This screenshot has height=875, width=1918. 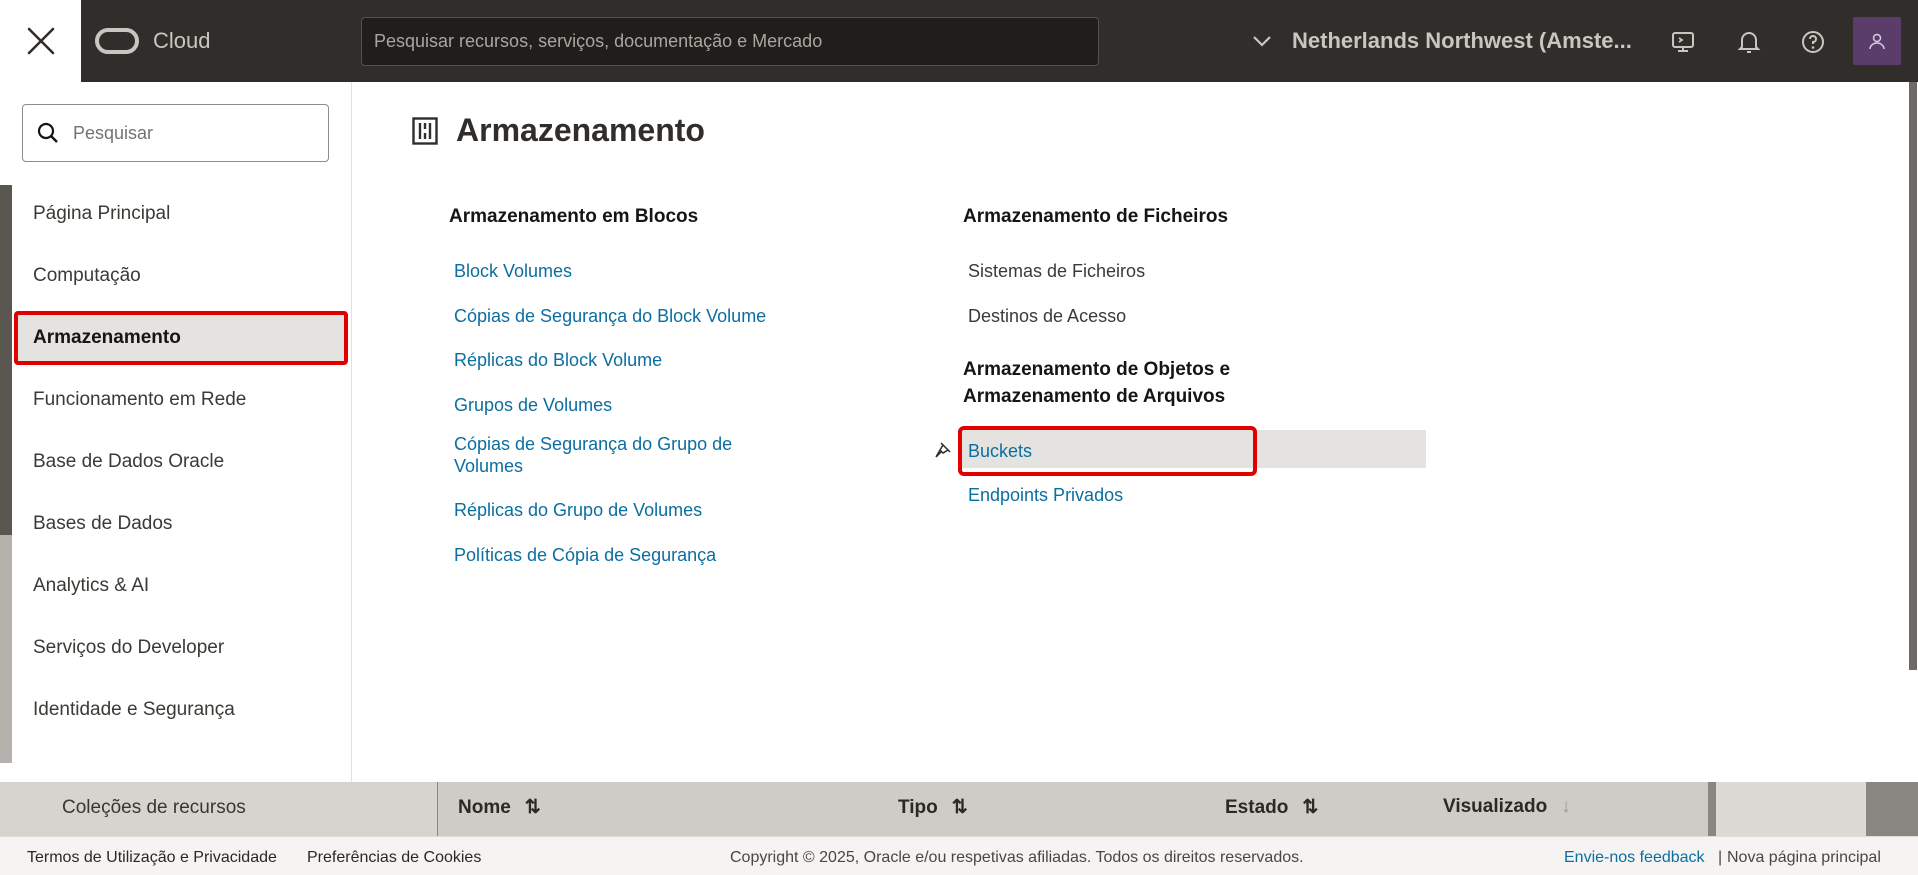 I want to click on close-icon, so click(x=40, y=41).